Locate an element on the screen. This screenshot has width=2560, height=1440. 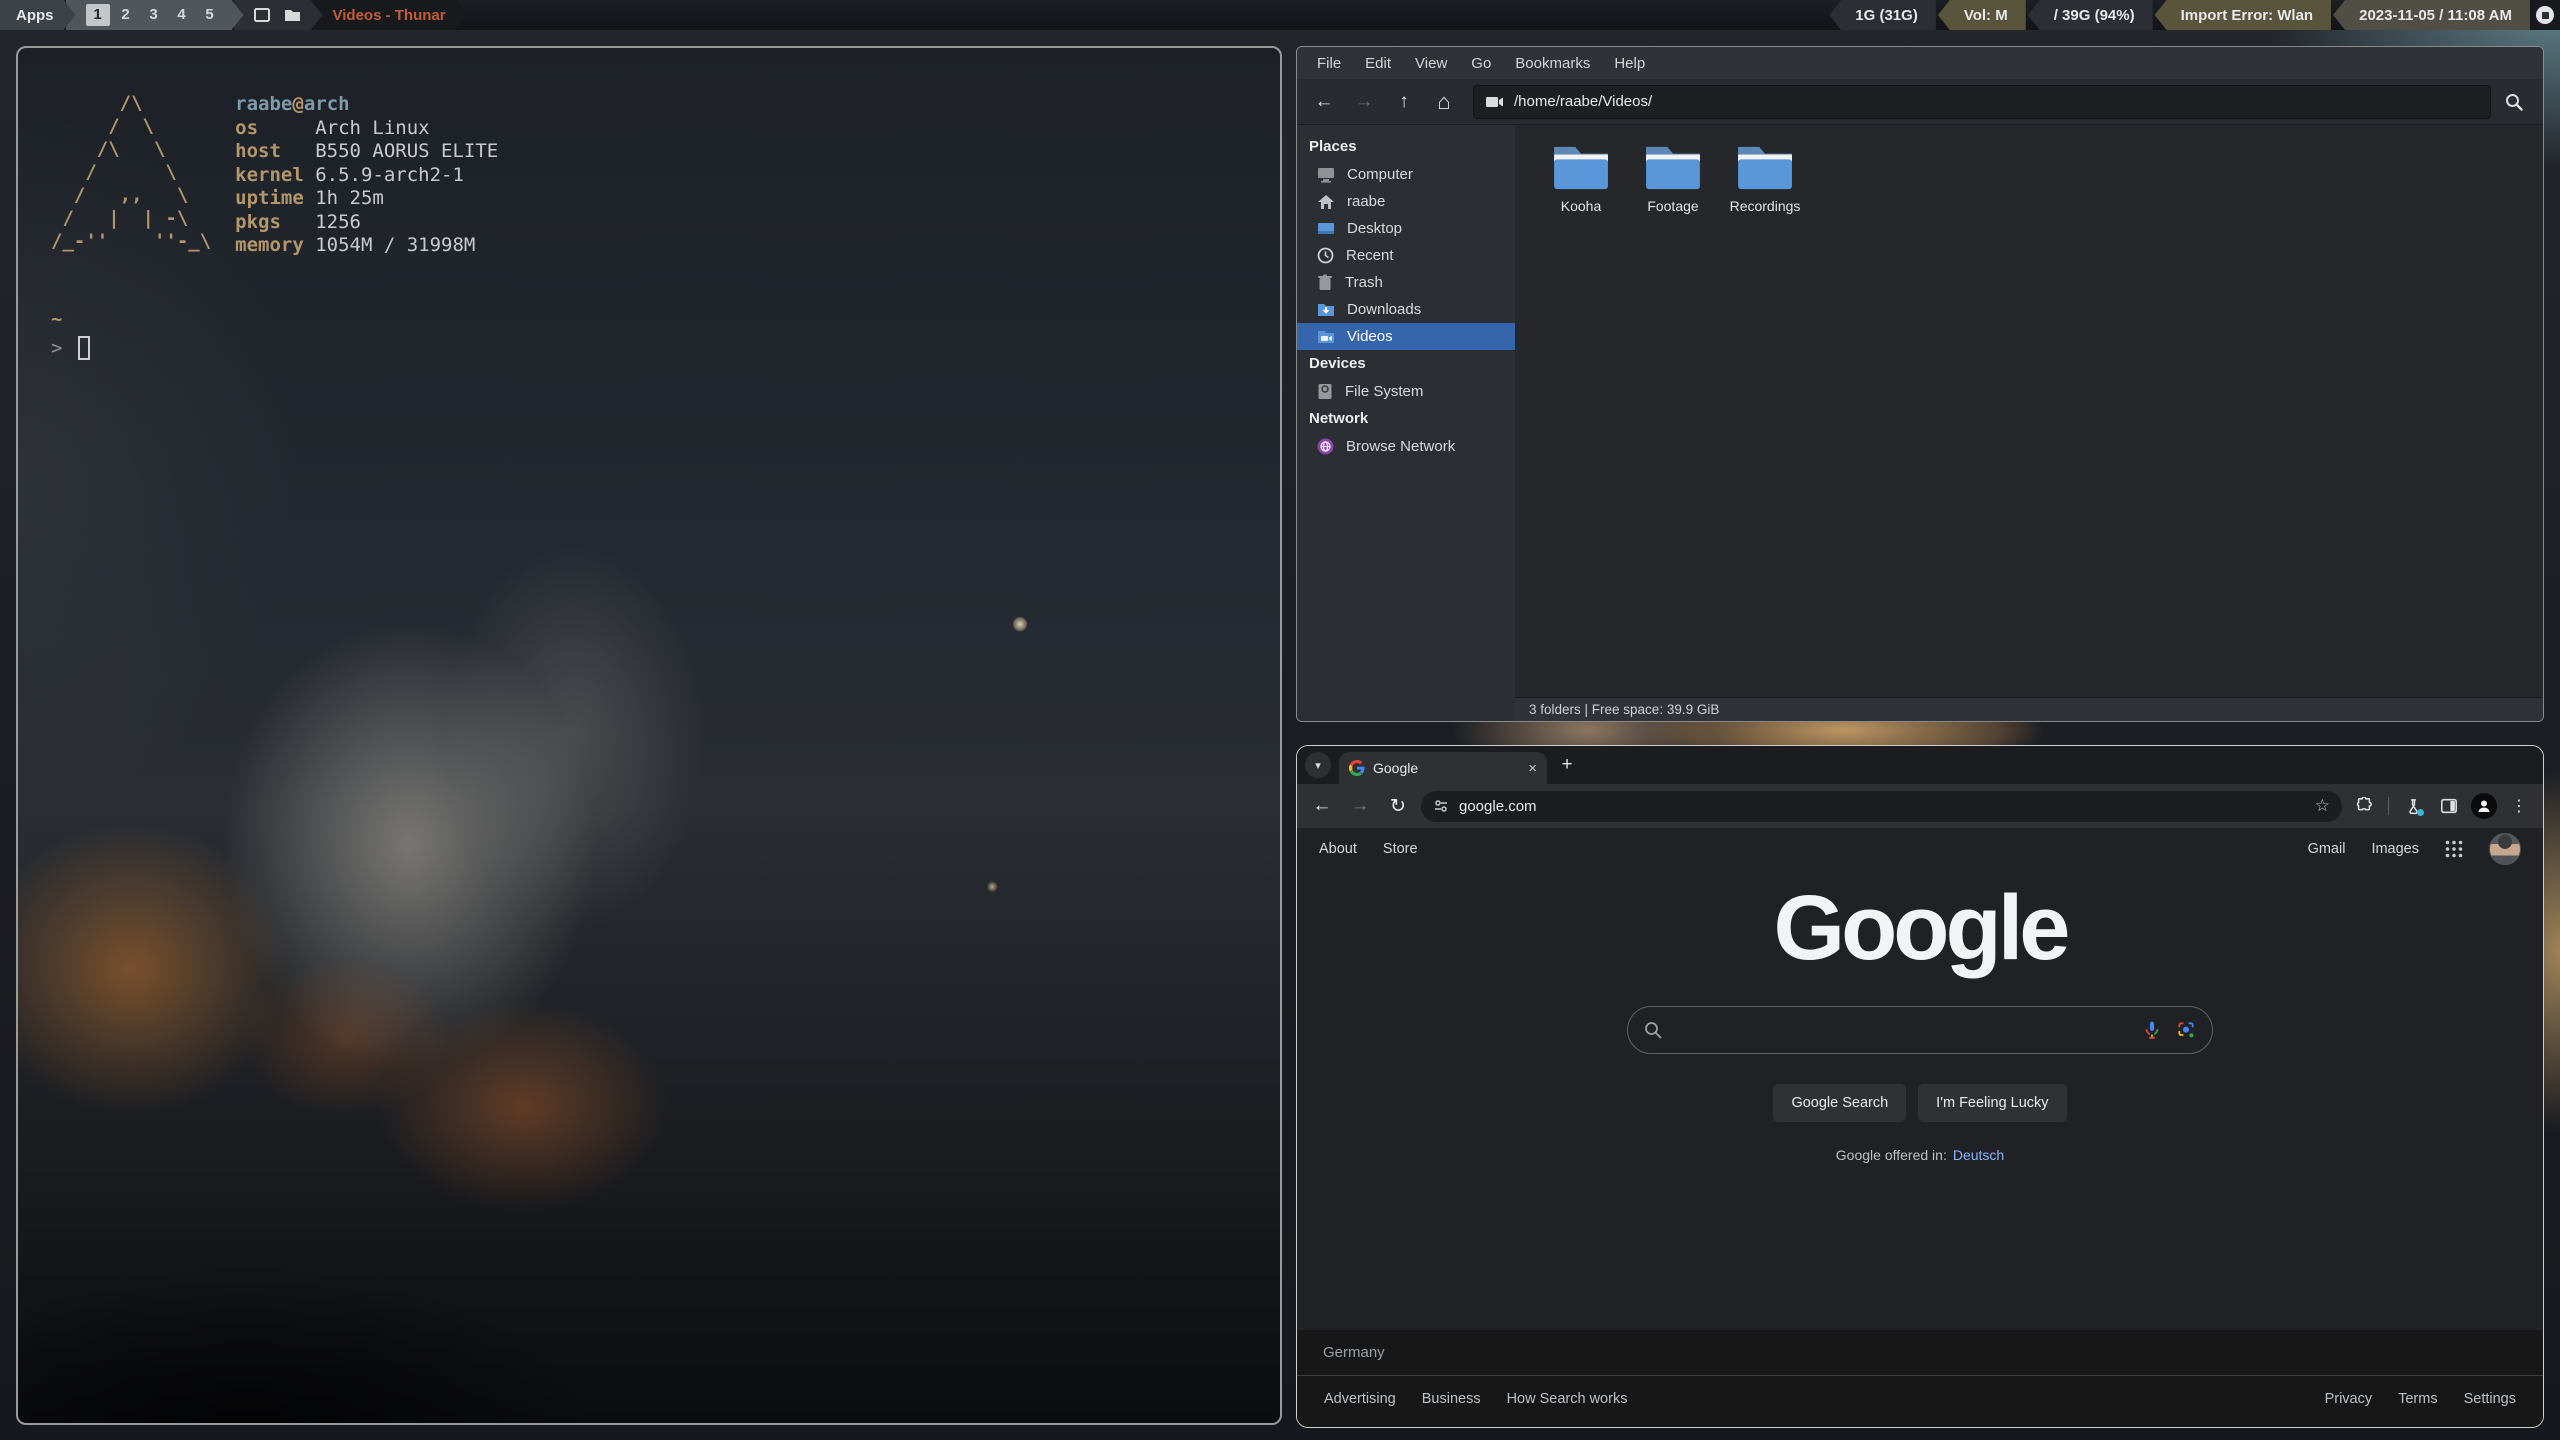
google-favicon is located at coordinates (1357, 768).